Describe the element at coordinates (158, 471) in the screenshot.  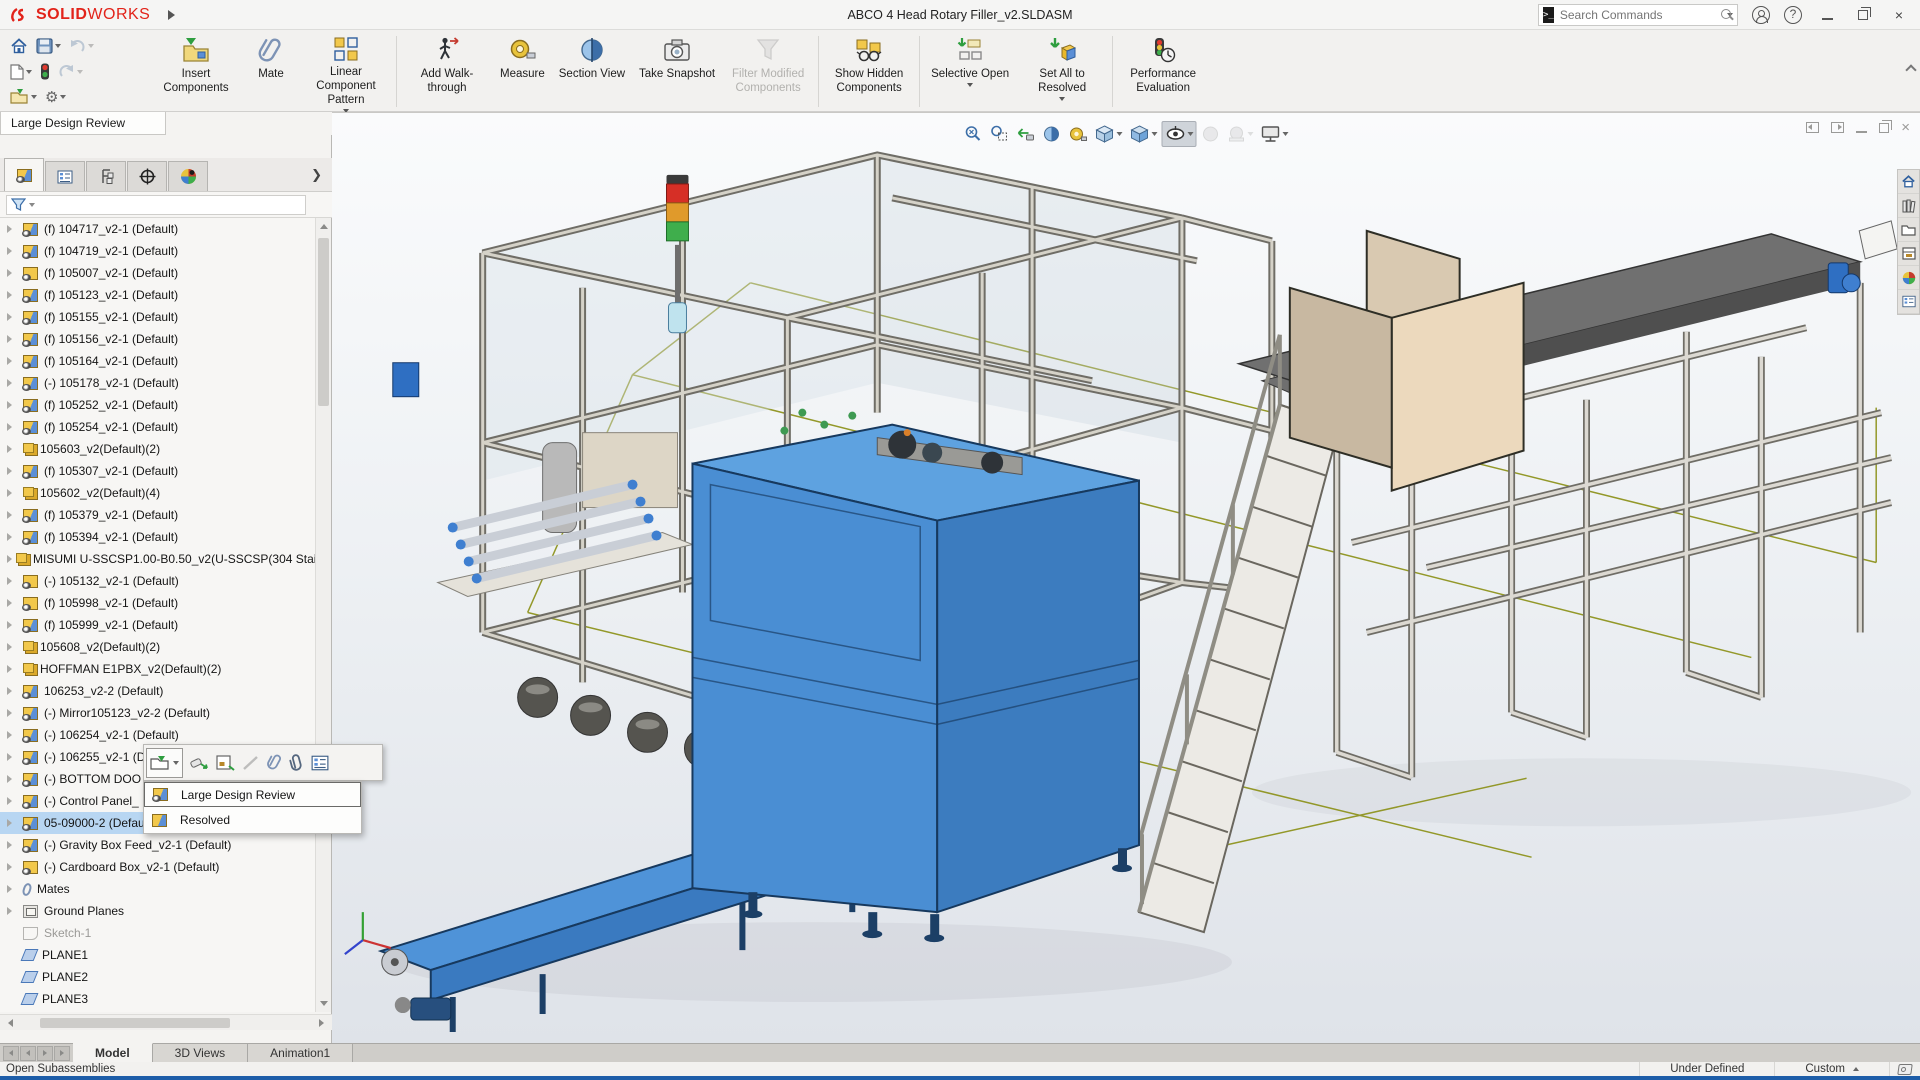
I see `tree-item: (f) 105307_v2-1 (Default)` at that location.